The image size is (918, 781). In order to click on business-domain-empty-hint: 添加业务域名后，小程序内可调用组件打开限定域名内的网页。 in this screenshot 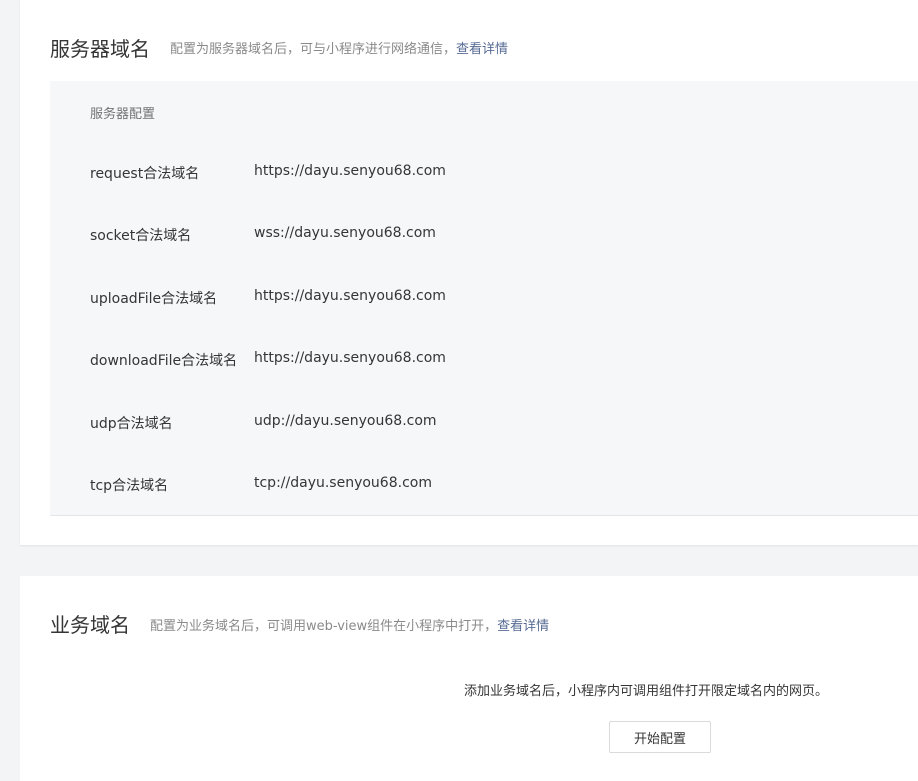, I will do `click(646, 691)`.